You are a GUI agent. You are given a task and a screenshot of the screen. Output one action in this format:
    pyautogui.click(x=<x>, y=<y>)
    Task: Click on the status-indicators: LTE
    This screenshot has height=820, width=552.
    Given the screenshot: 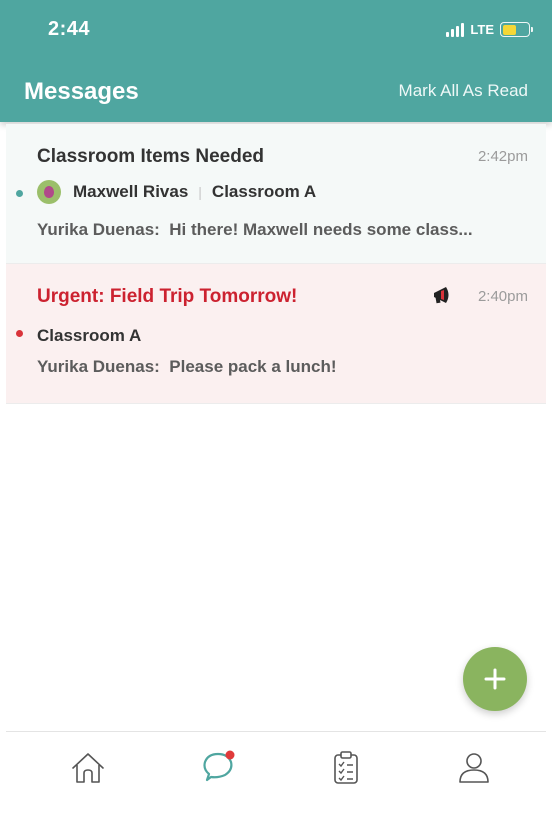 What is the action you would take?
    pyautogui.click(x=489, y=29)
    